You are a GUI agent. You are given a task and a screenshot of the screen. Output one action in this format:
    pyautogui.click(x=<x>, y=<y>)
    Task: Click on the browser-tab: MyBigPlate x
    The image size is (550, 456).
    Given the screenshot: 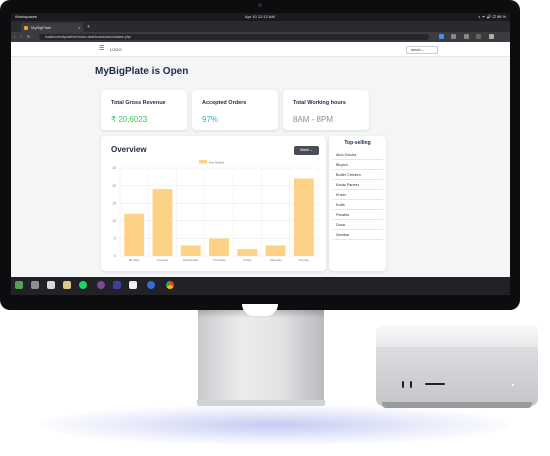 What is the action you would take?
    pyautogui.click(x=52, y=27)
    